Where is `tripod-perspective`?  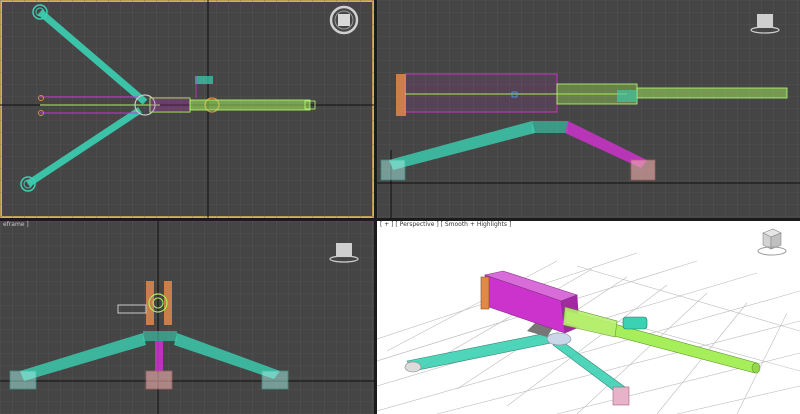
tripod-perspective is located at coordinates (517, 363).